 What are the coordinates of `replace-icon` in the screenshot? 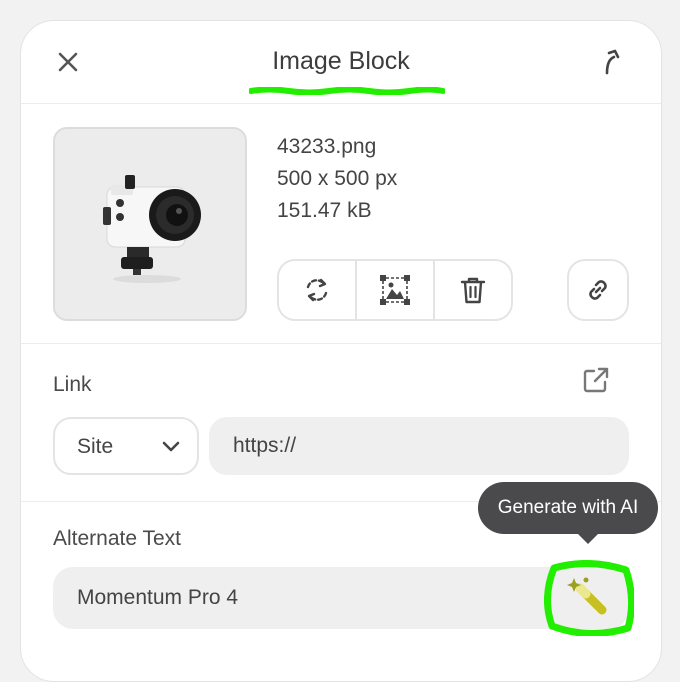 It's located at (317, 290).